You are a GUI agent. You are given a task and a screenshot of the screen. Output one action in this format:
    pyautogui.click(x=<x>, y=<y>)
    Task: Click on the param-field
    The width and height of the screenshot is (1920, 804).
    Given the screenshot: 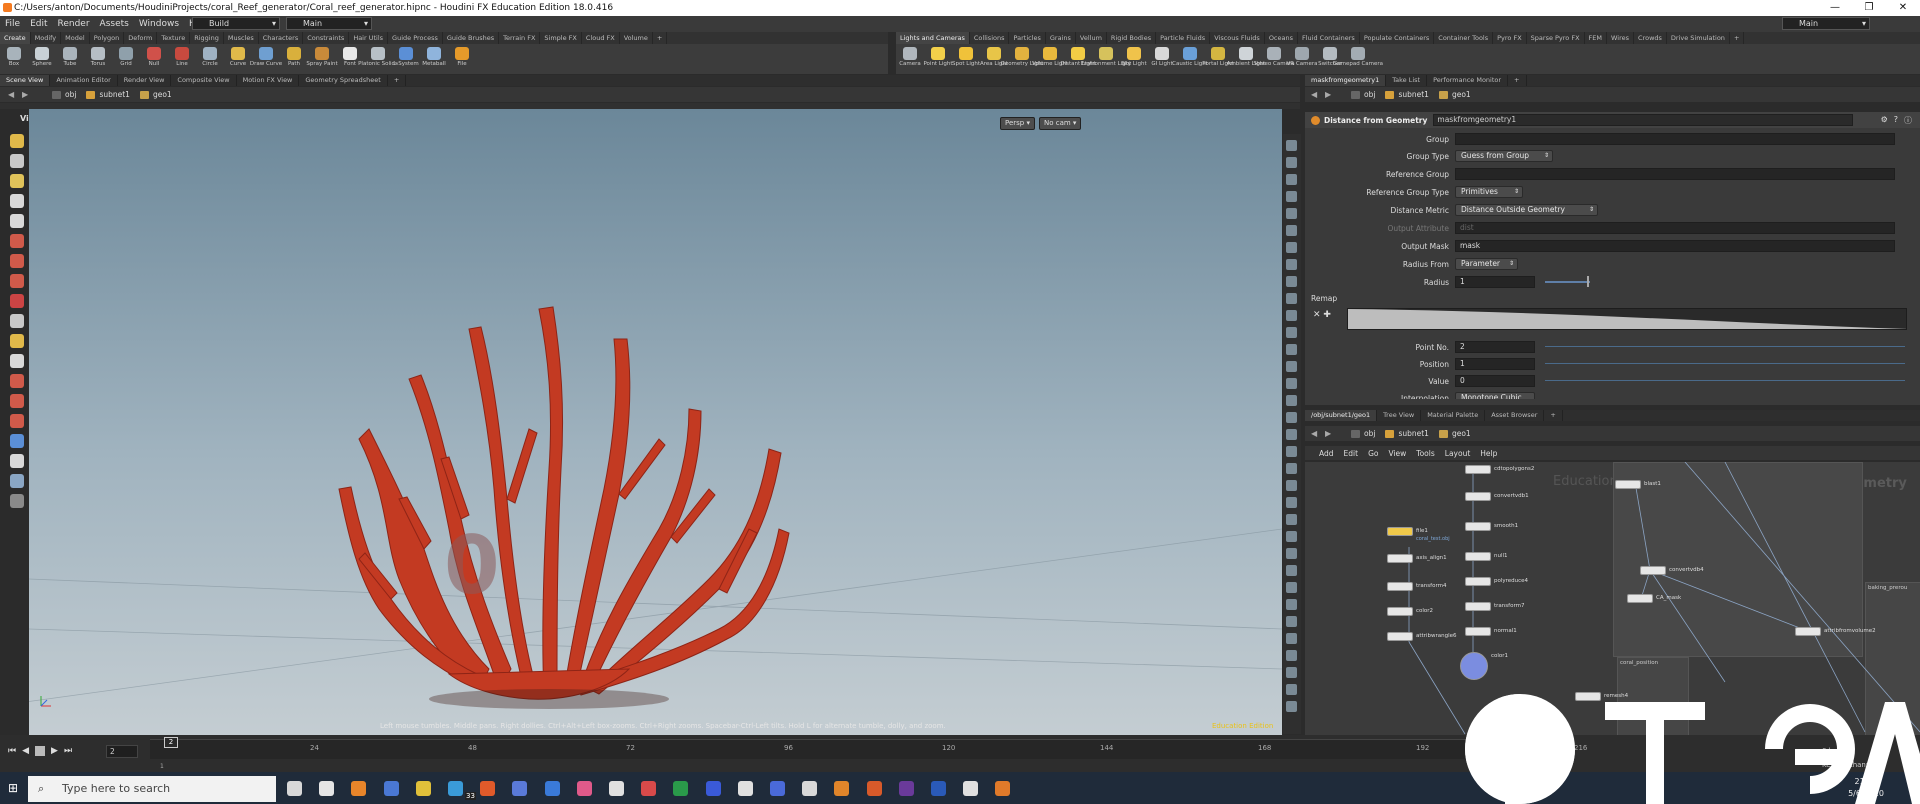 What is the action you would take?
    pyautogui.click(x=1675, y=174)
    